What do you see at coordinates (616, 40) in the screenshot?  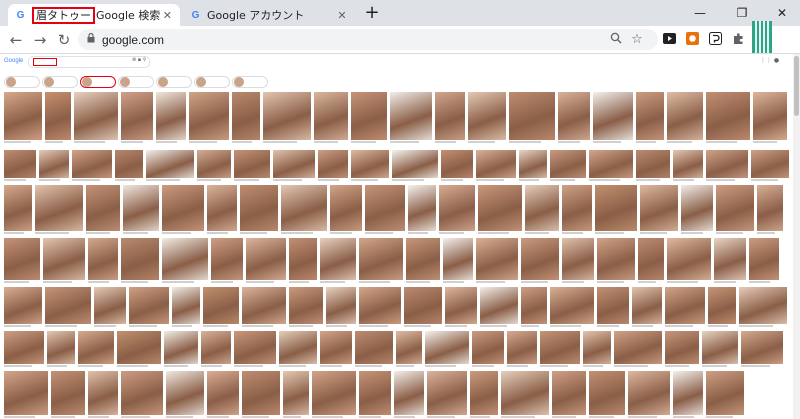 I see `zoom-icon` at bounding box center [616, 40].